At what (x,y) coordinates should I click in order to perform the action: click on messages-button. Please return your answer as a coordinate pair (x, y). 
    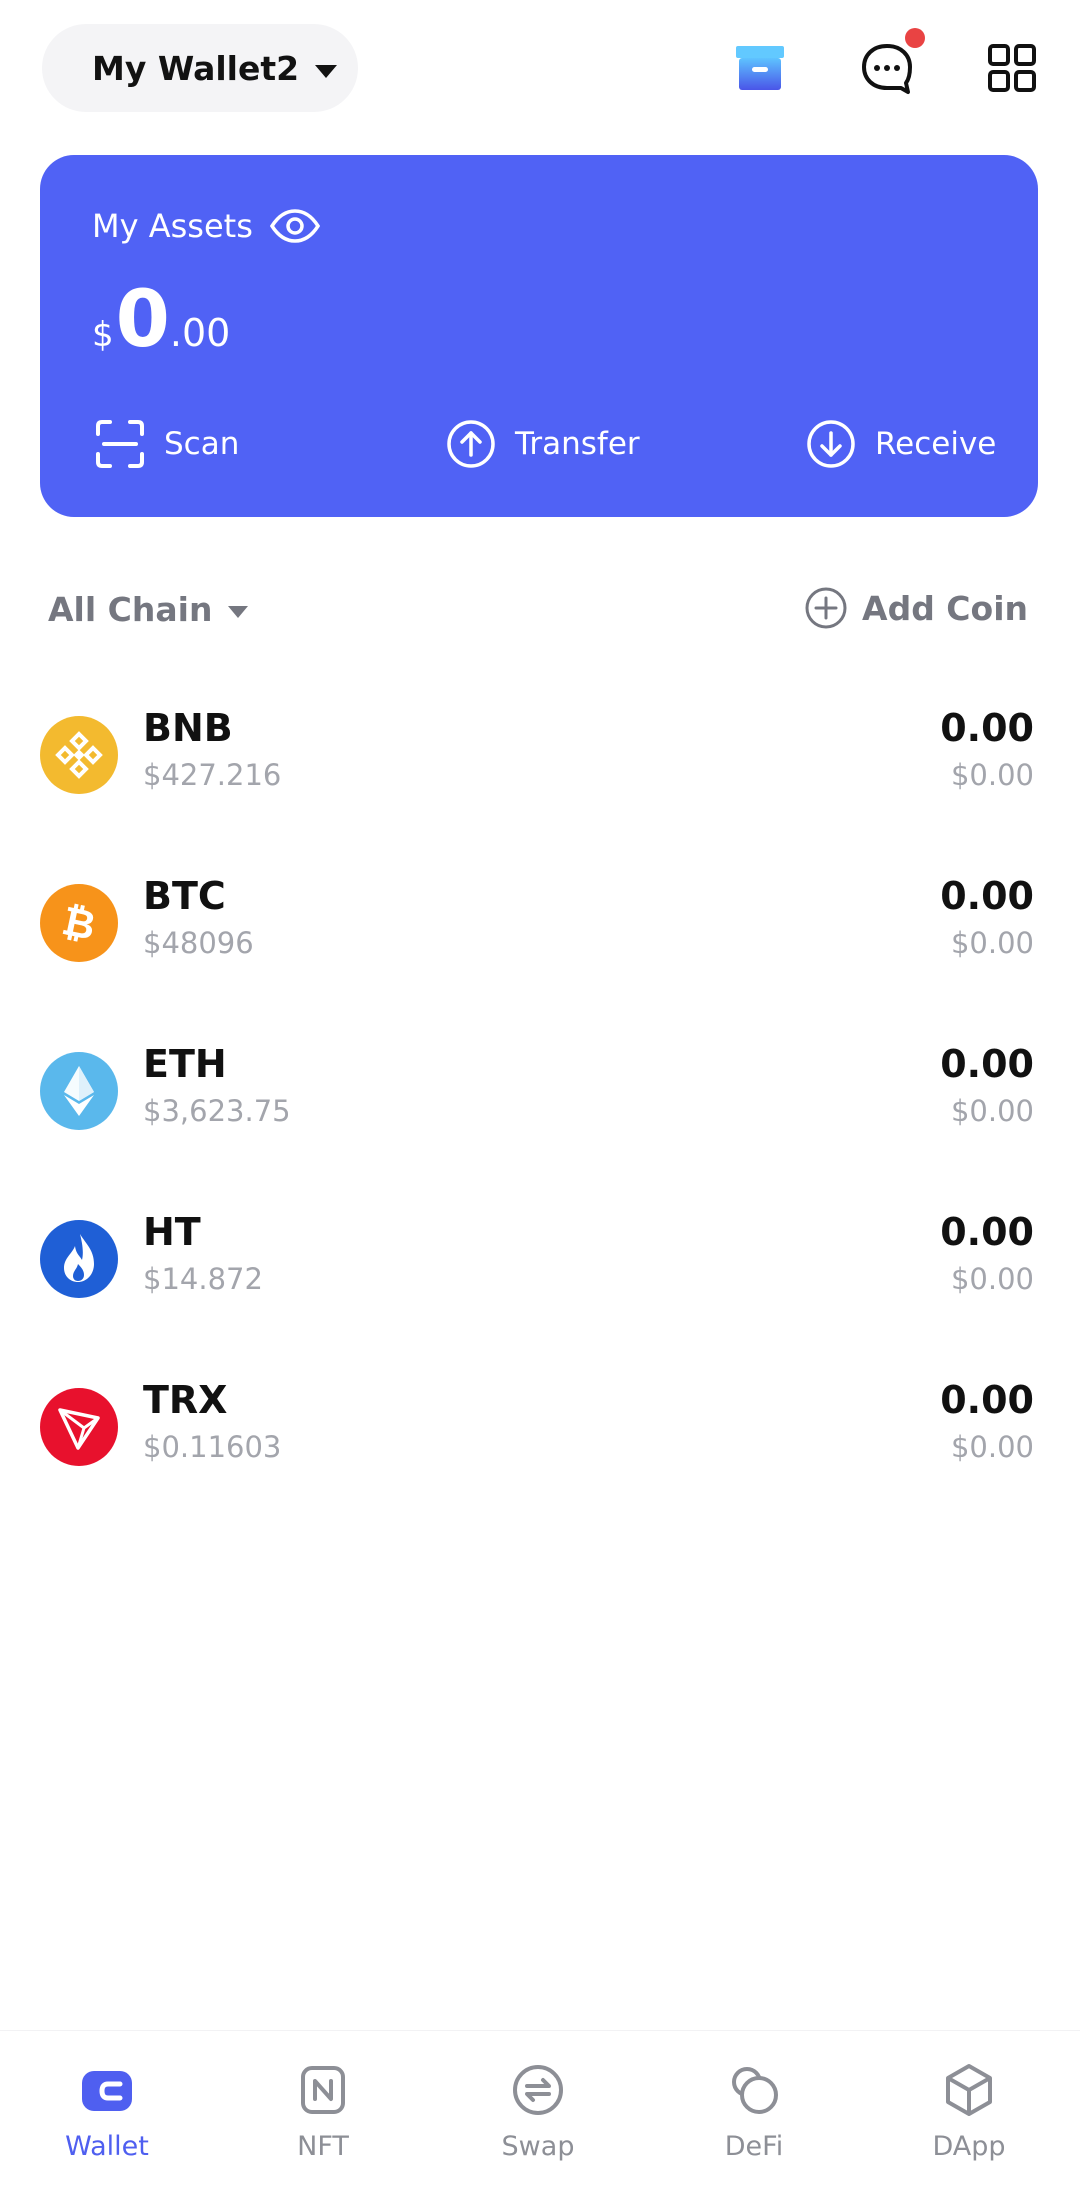
    Looking at the image, I should click on (891, 63).